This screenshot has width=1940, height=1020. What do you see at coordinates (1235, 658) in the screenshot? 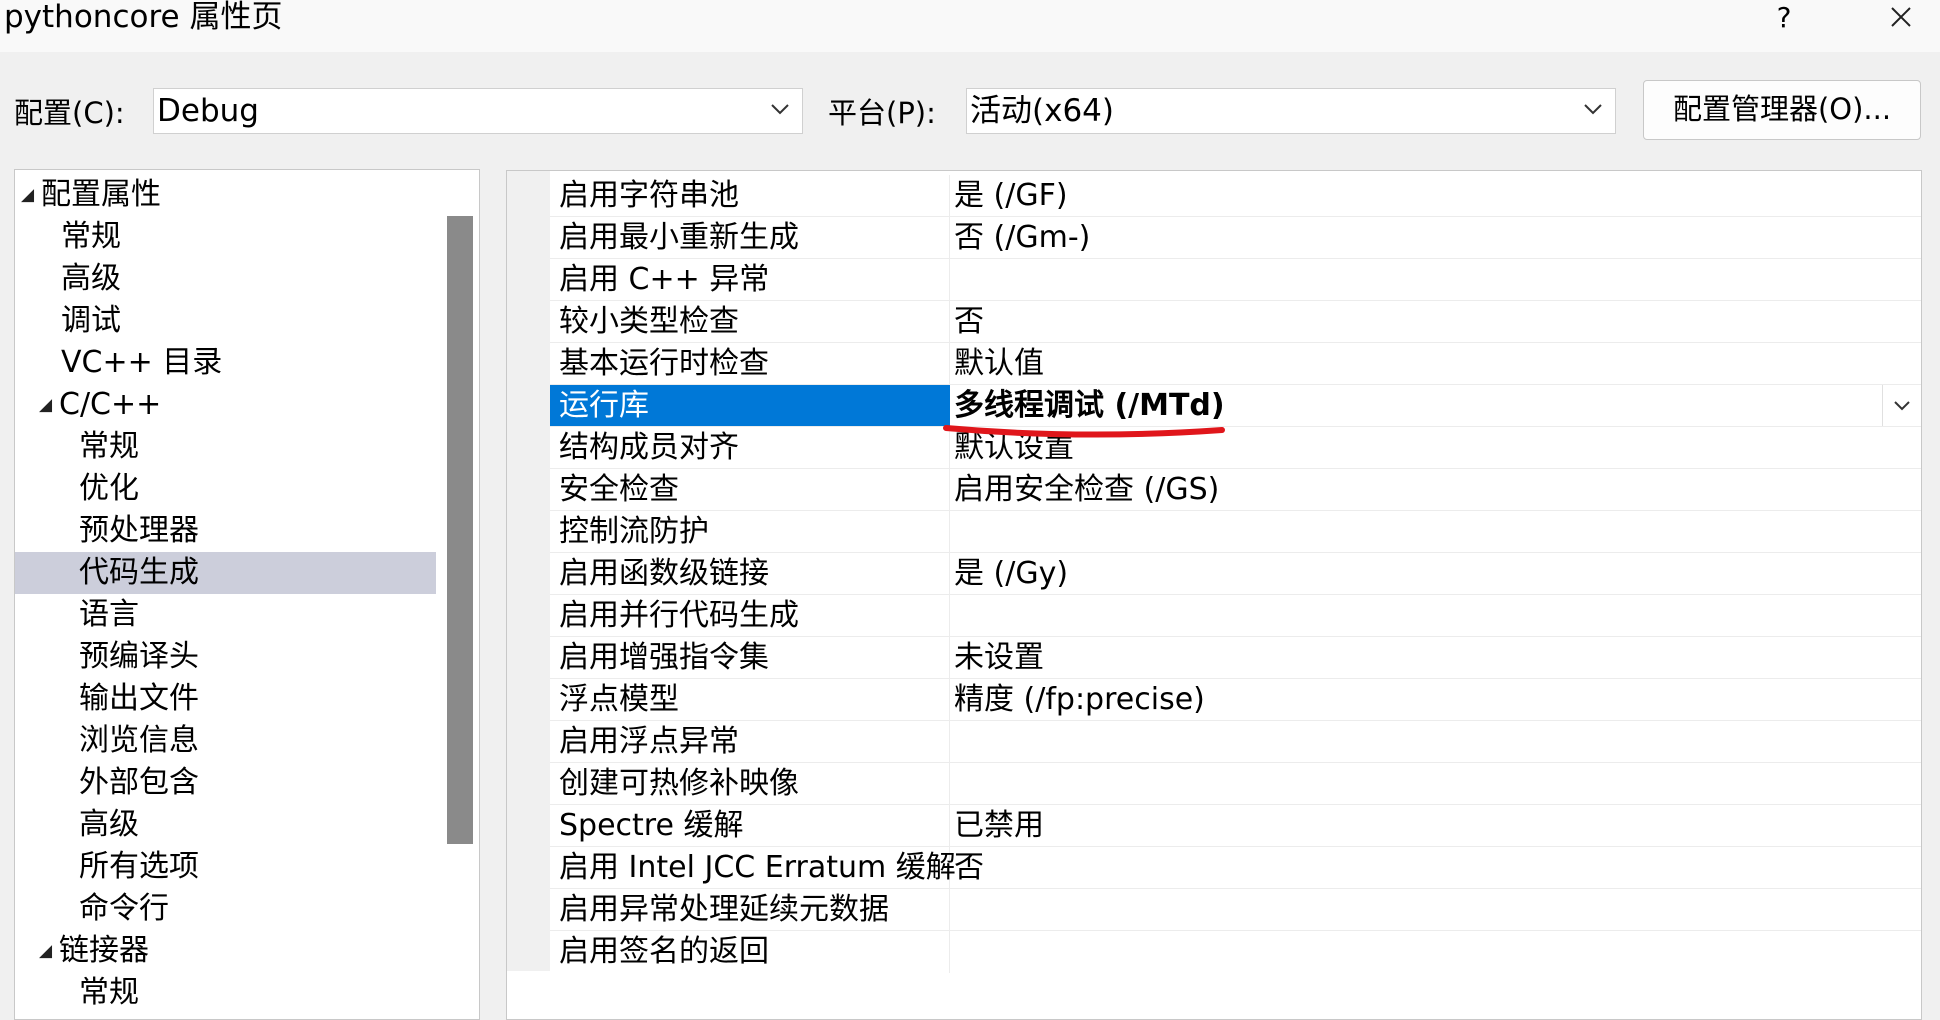
I see `property-row: 启用增强指令集 未设置` at bounding box center [1235, 658].